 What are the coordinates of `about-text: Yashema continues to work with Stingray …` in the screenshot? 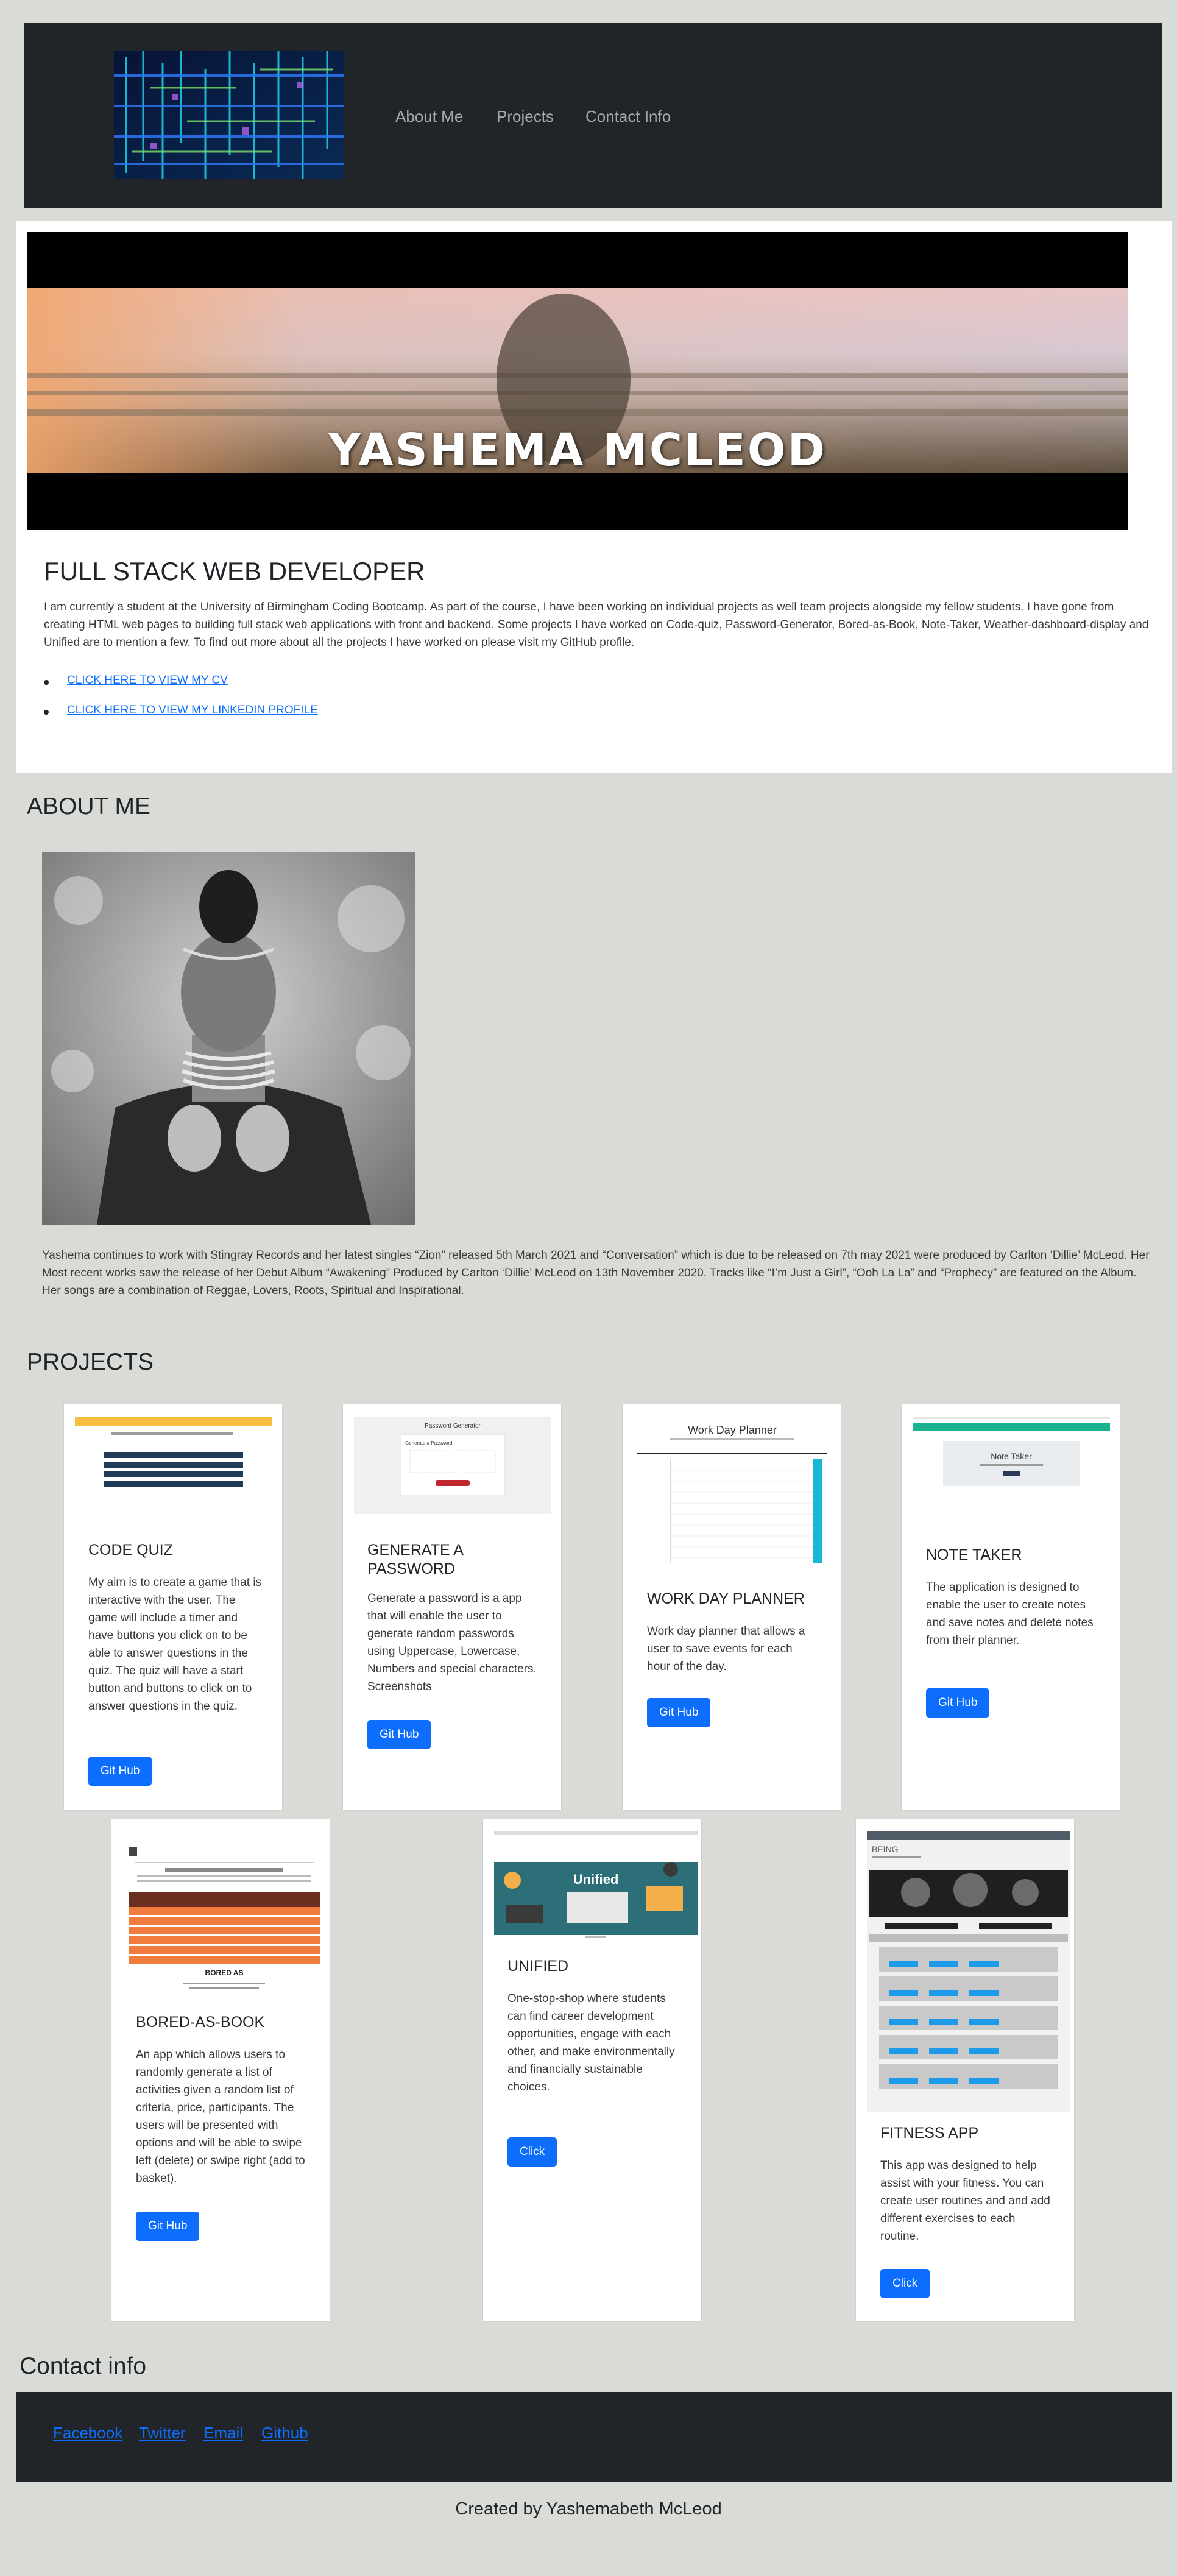 It's located at (596, 1273).